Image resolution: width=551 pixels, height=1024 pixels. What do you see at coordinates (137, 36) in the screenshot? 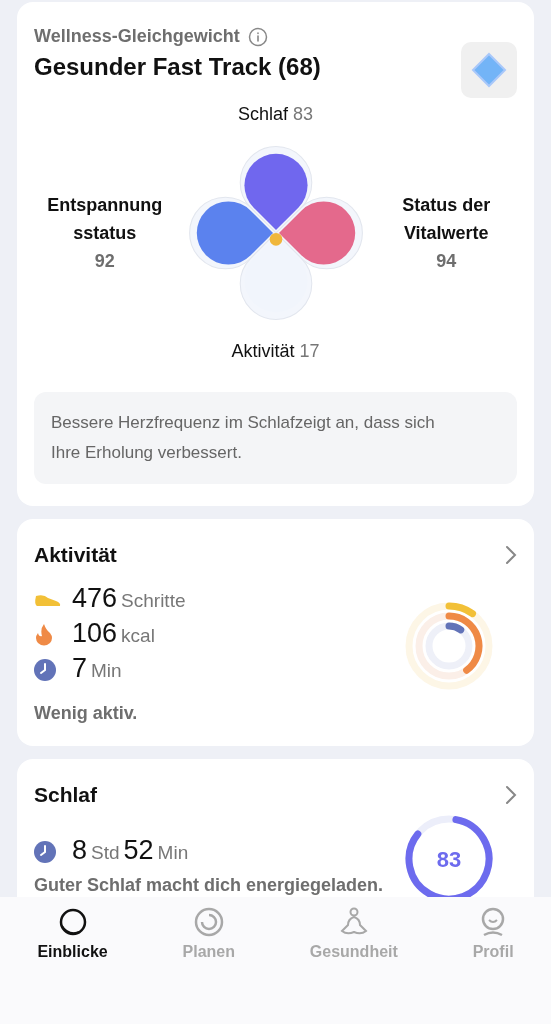
I see `card-overline: Wellness-Gleichgewicht` at bounding box center [137, 36].